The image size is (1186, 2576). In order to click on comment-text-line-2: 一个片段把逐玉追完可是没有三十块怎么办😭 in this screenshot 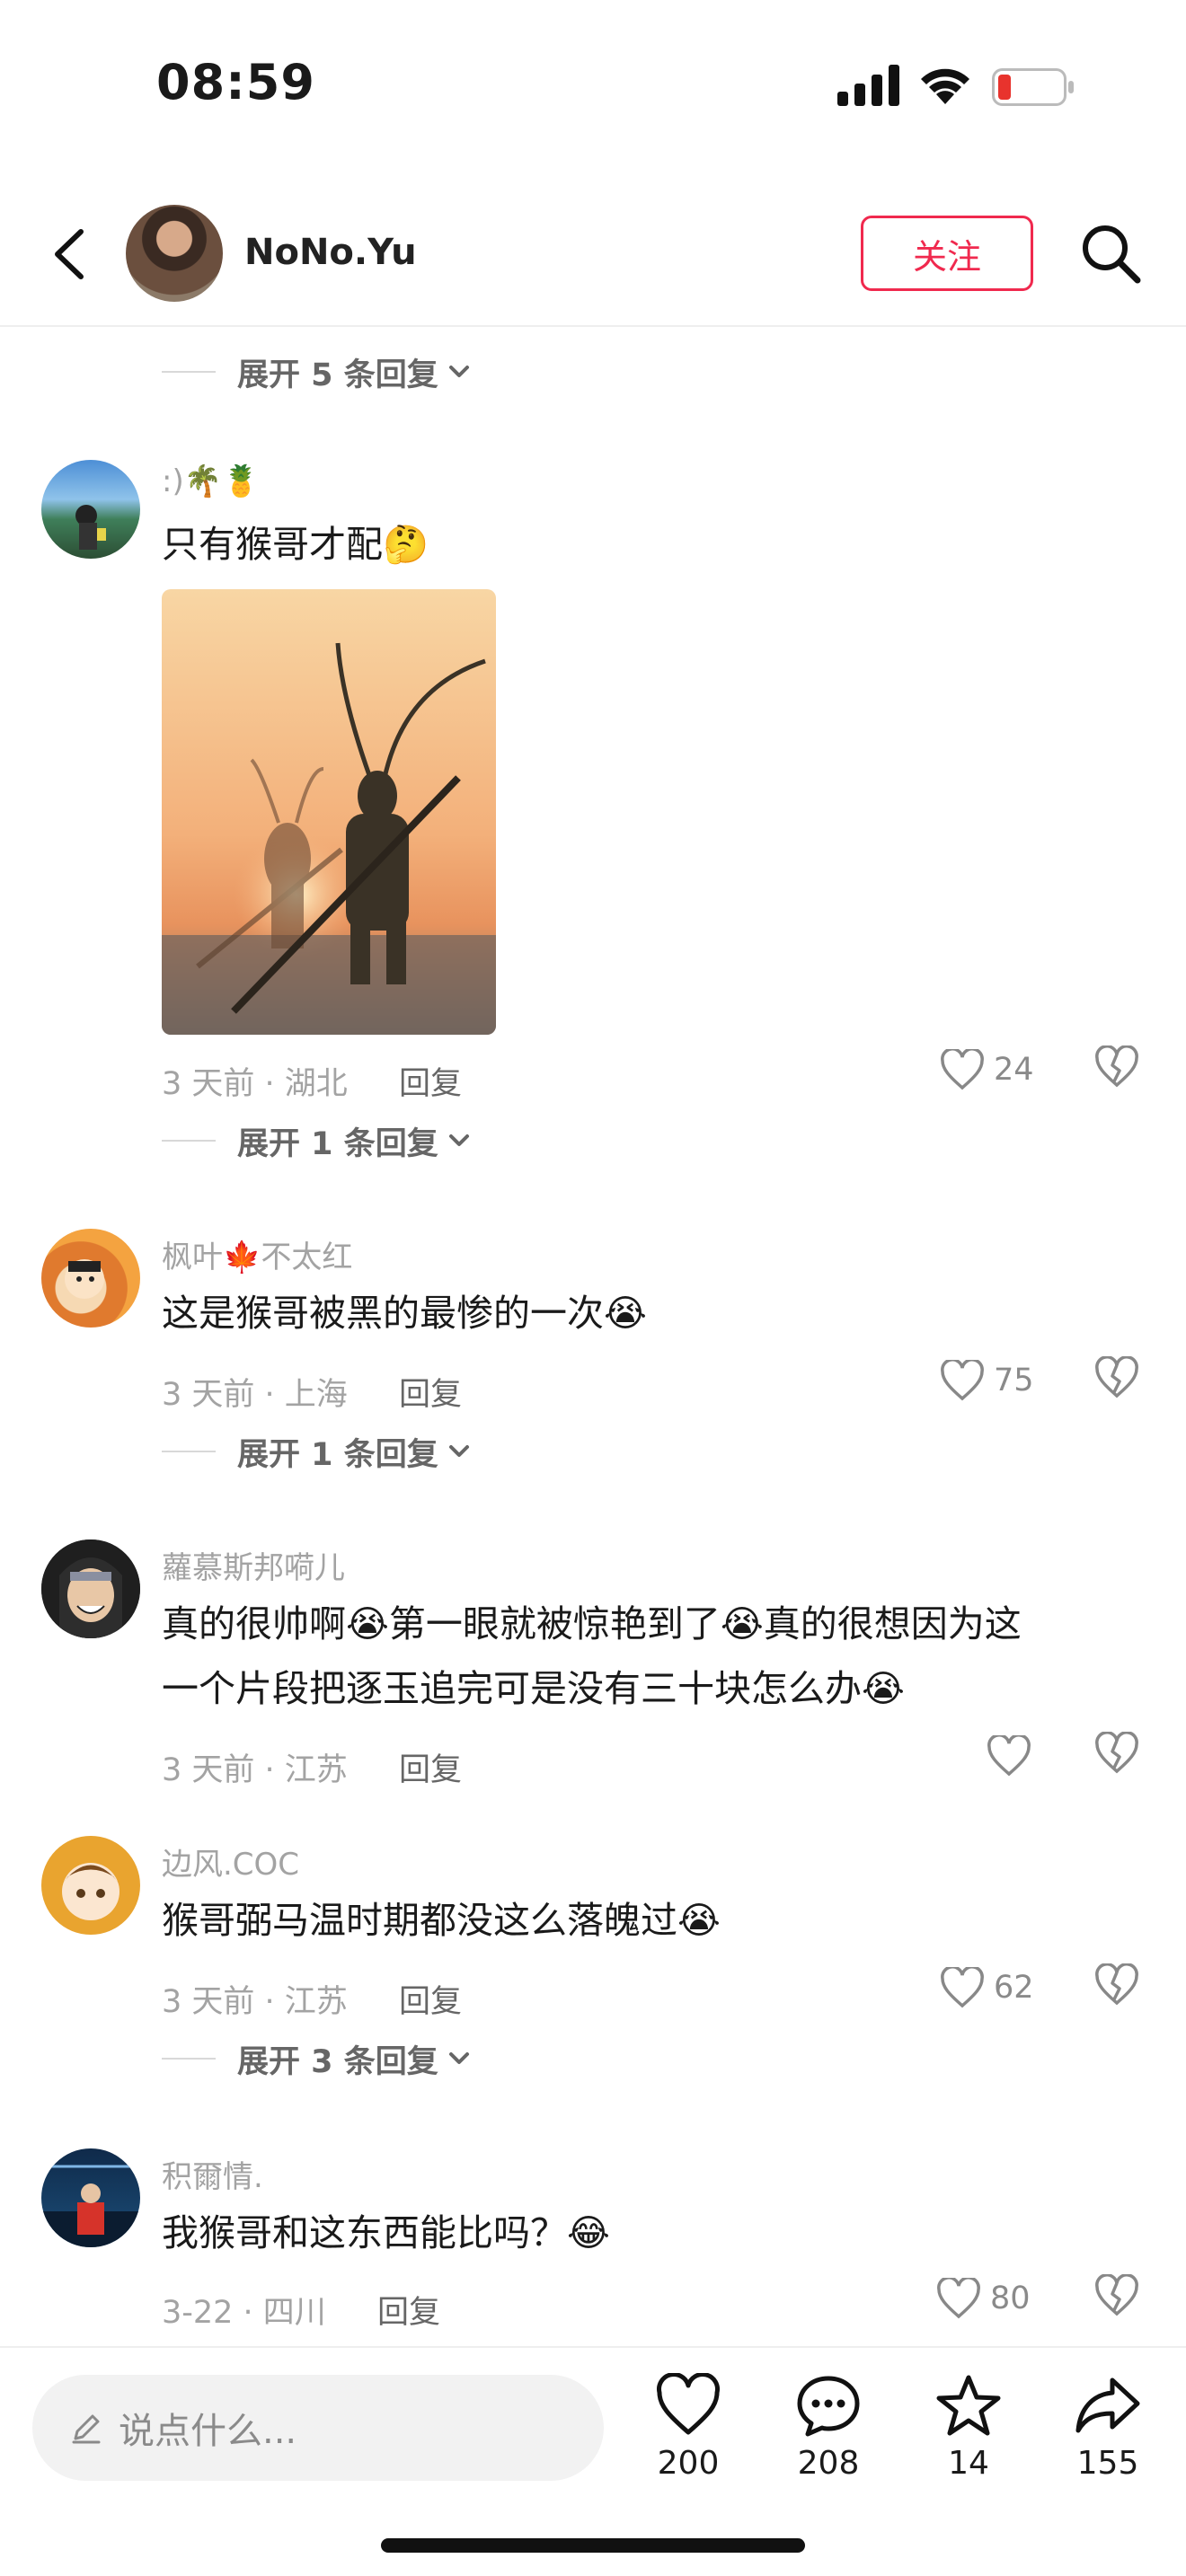, I will do `click(533, 1688)`.